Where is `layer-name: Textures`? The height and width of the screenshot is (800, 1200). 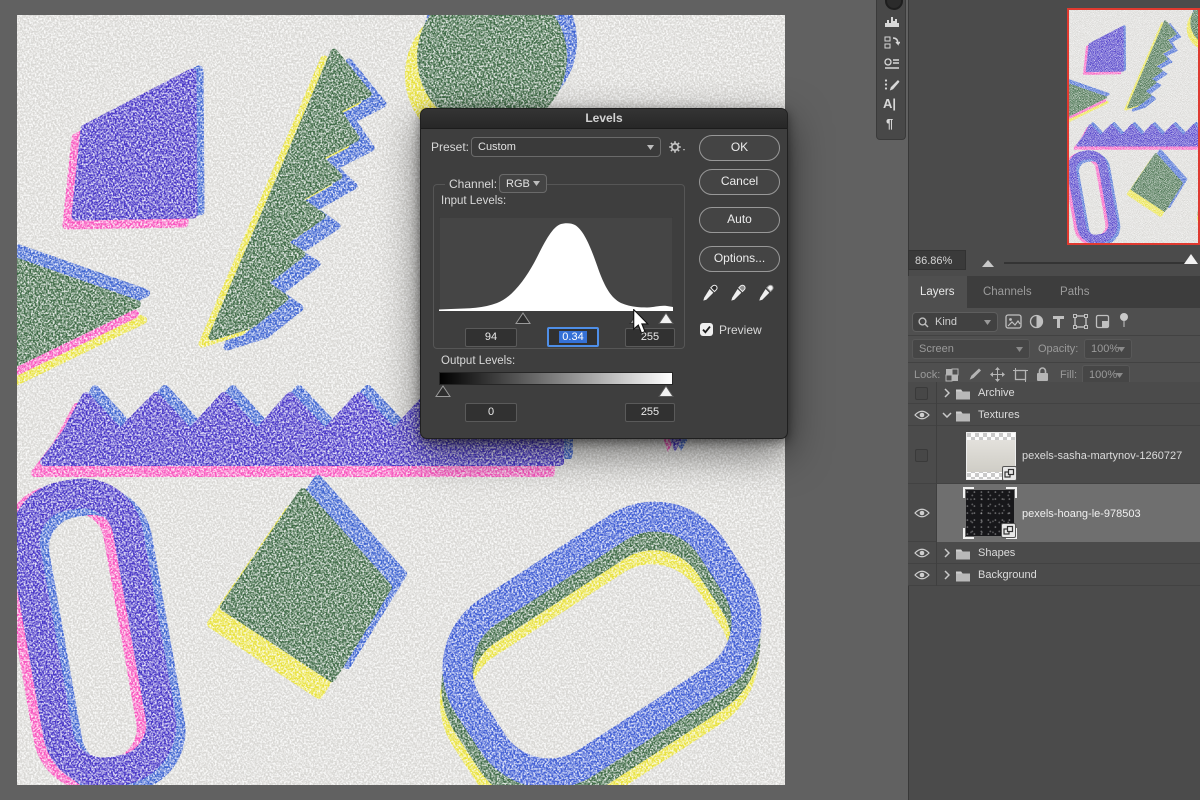
layer-name: Textures is located at coordinates (999, 415).